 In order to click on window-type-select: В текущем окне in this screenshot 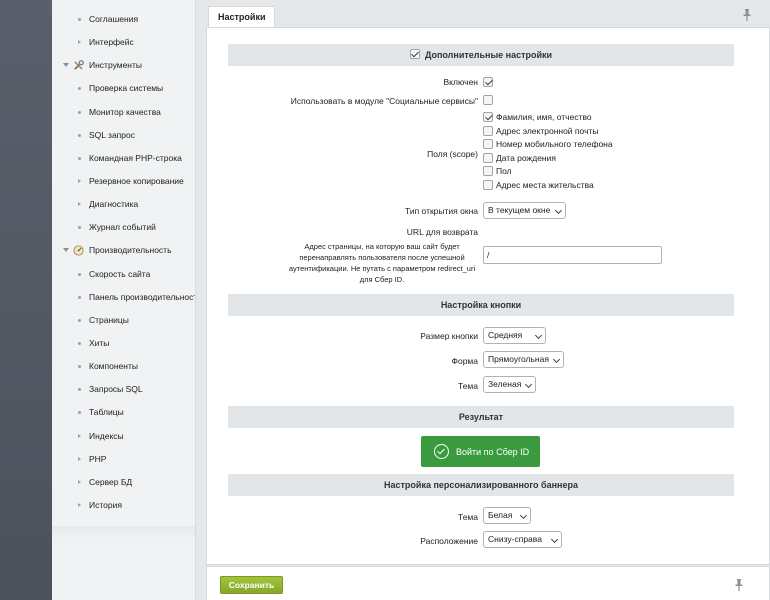, I will do `click(524, 210)`.